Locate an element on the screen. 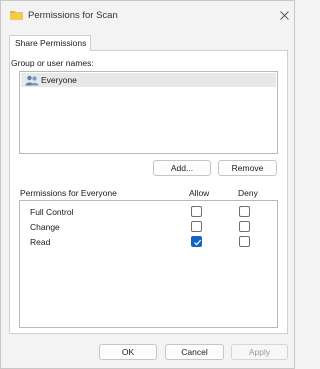 This screenshot has width=320, height=369. permission-name: Read is located at coordinates (40, 242).